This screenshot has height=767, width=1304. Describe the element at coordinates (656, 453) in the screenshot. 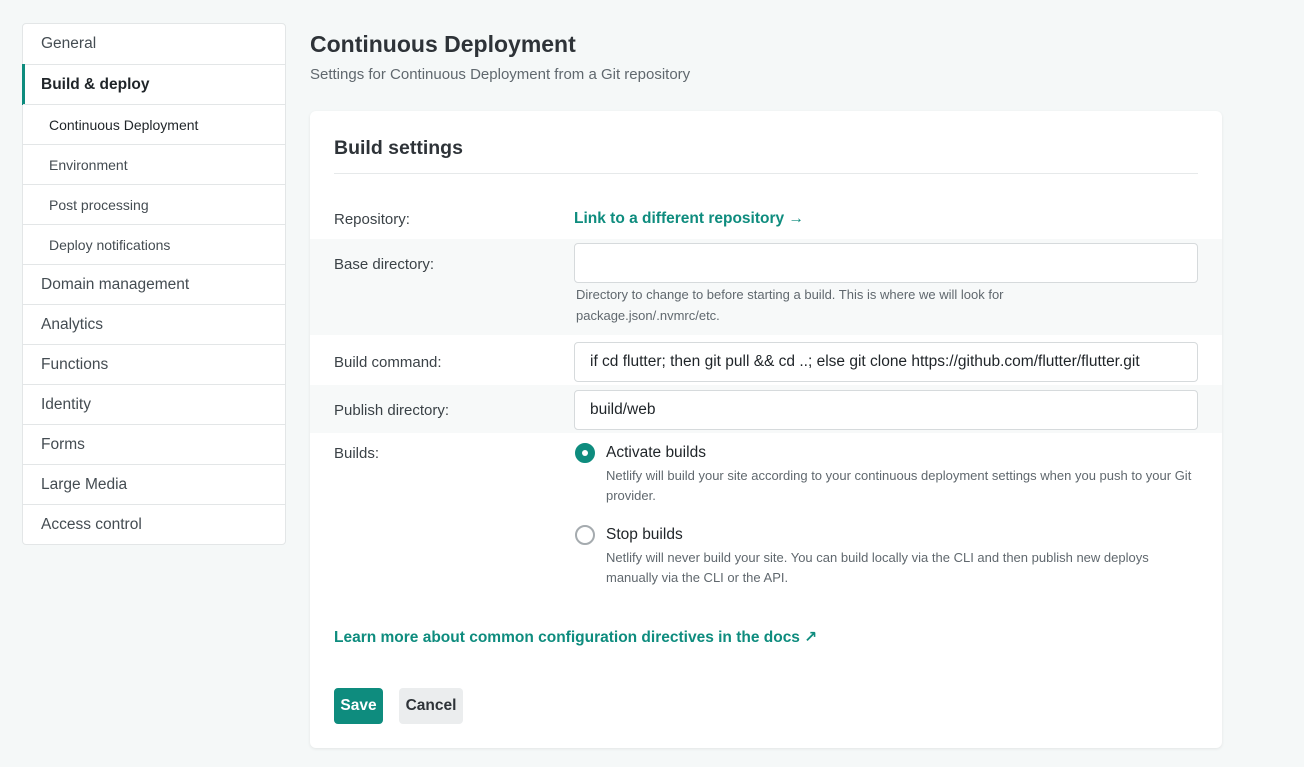

I see `activate-builds-label: Activate builds` at that location.